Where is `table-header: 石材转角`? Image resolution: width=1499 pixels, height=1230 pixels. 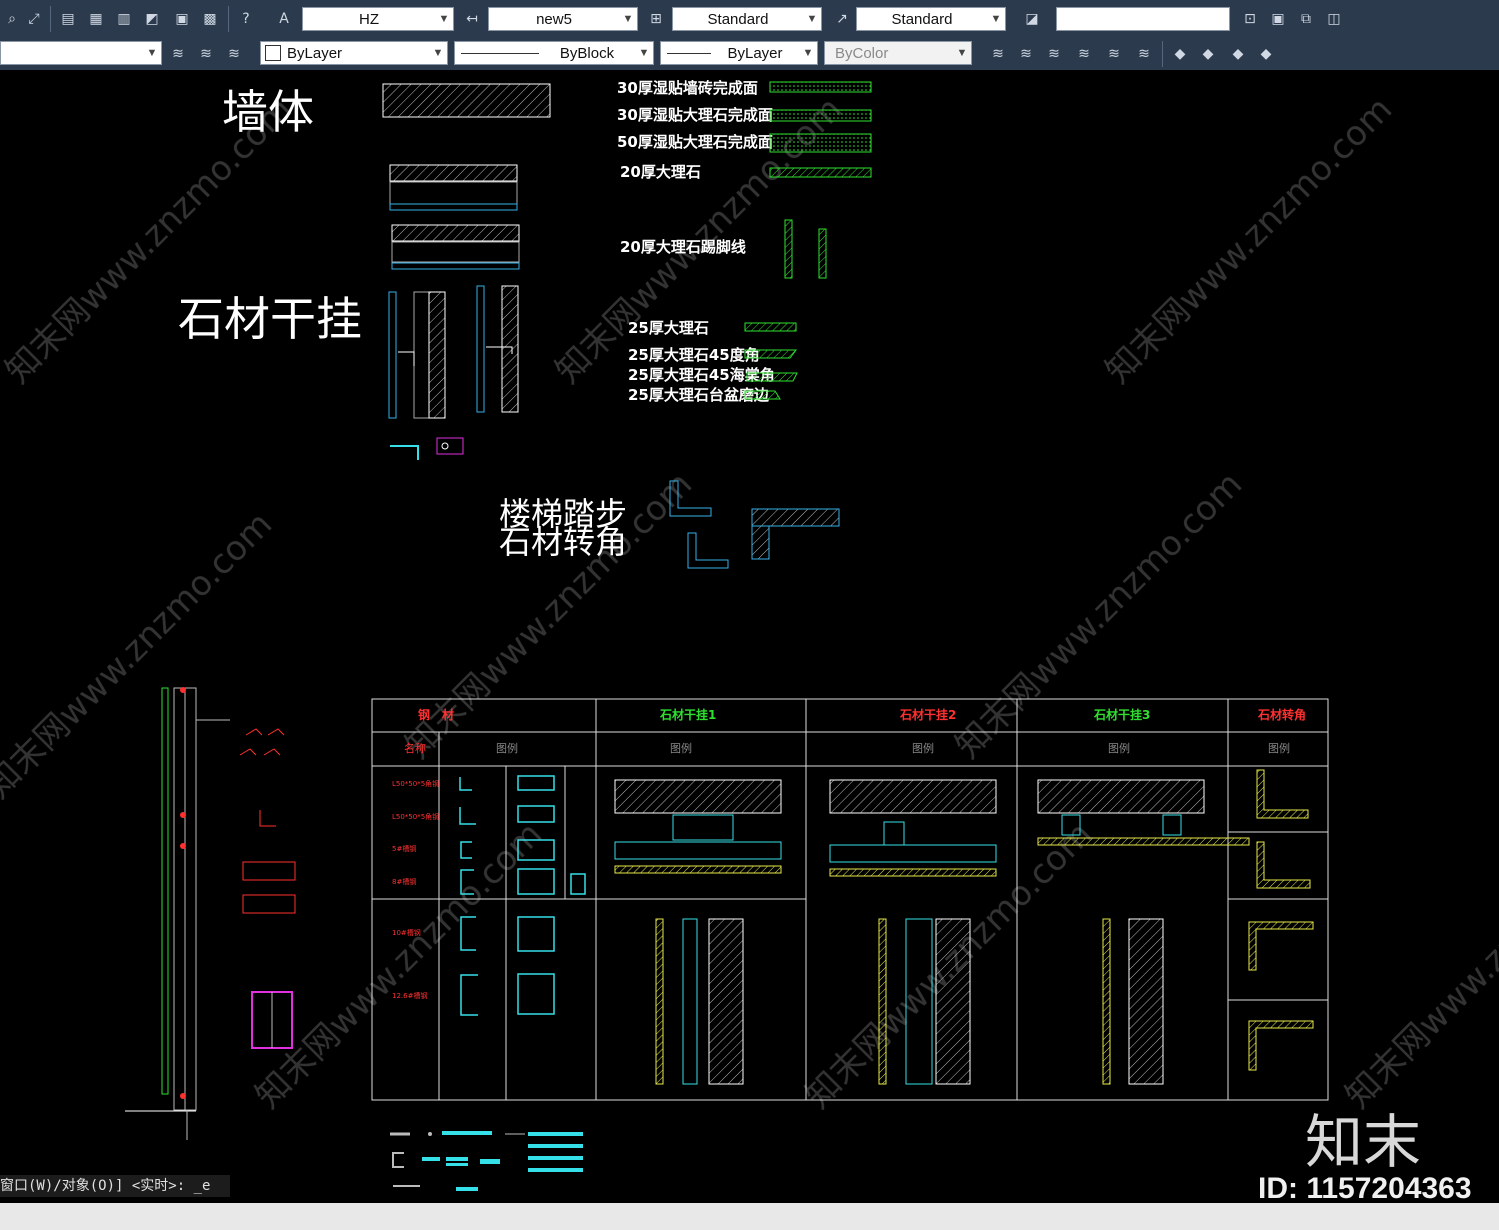
table-header: 石材转角 is located at coordinates (1281, 714).